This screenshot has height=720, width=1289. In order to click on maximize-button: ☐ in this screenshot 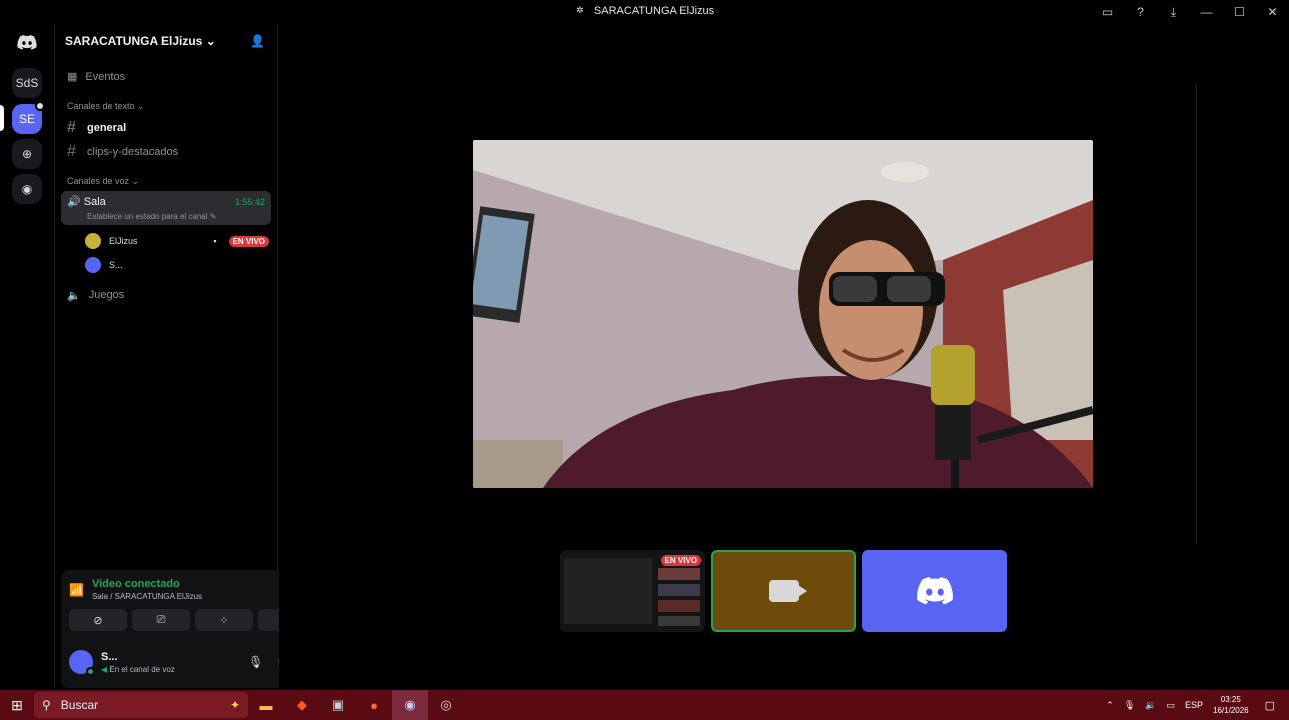, I will do `click(1239, 12)`.